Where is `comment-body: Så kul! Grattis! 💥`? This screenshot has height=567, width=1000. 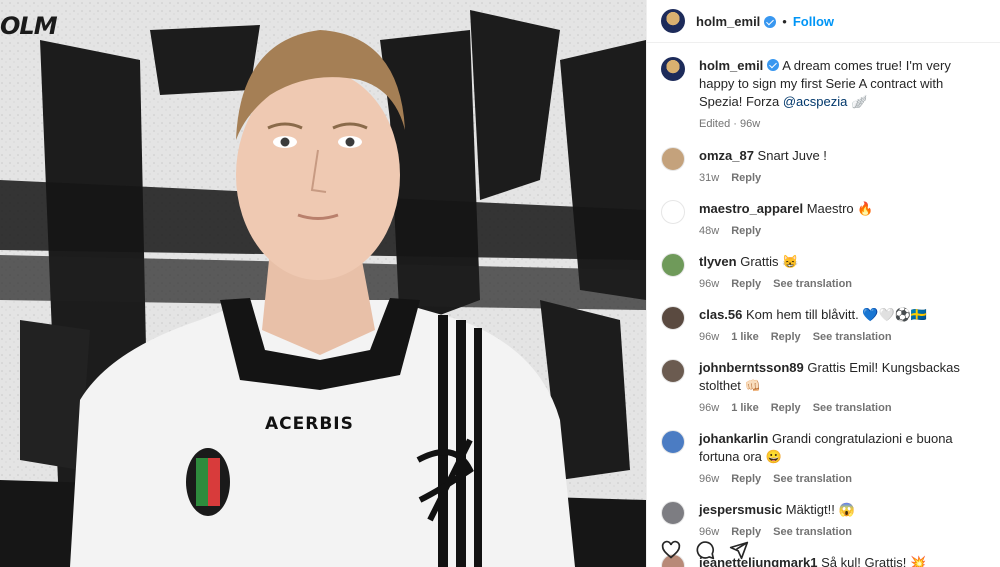 comment-body: Så kul! Grattis! 💥 is located at coordinates (874, 561).